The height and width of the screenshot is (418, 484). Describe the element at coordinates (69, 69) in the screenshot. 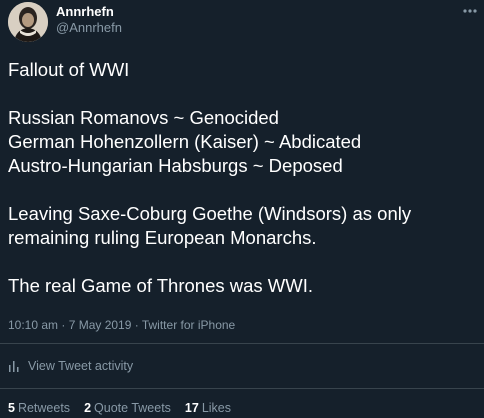

I see `tweet-line: Fallout of WWI` at that location.